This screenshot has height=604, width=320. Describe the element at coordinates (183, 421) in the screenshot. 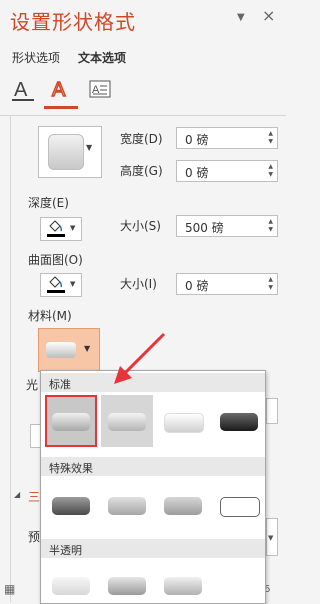

I see `plastic-material-icon` at that location.